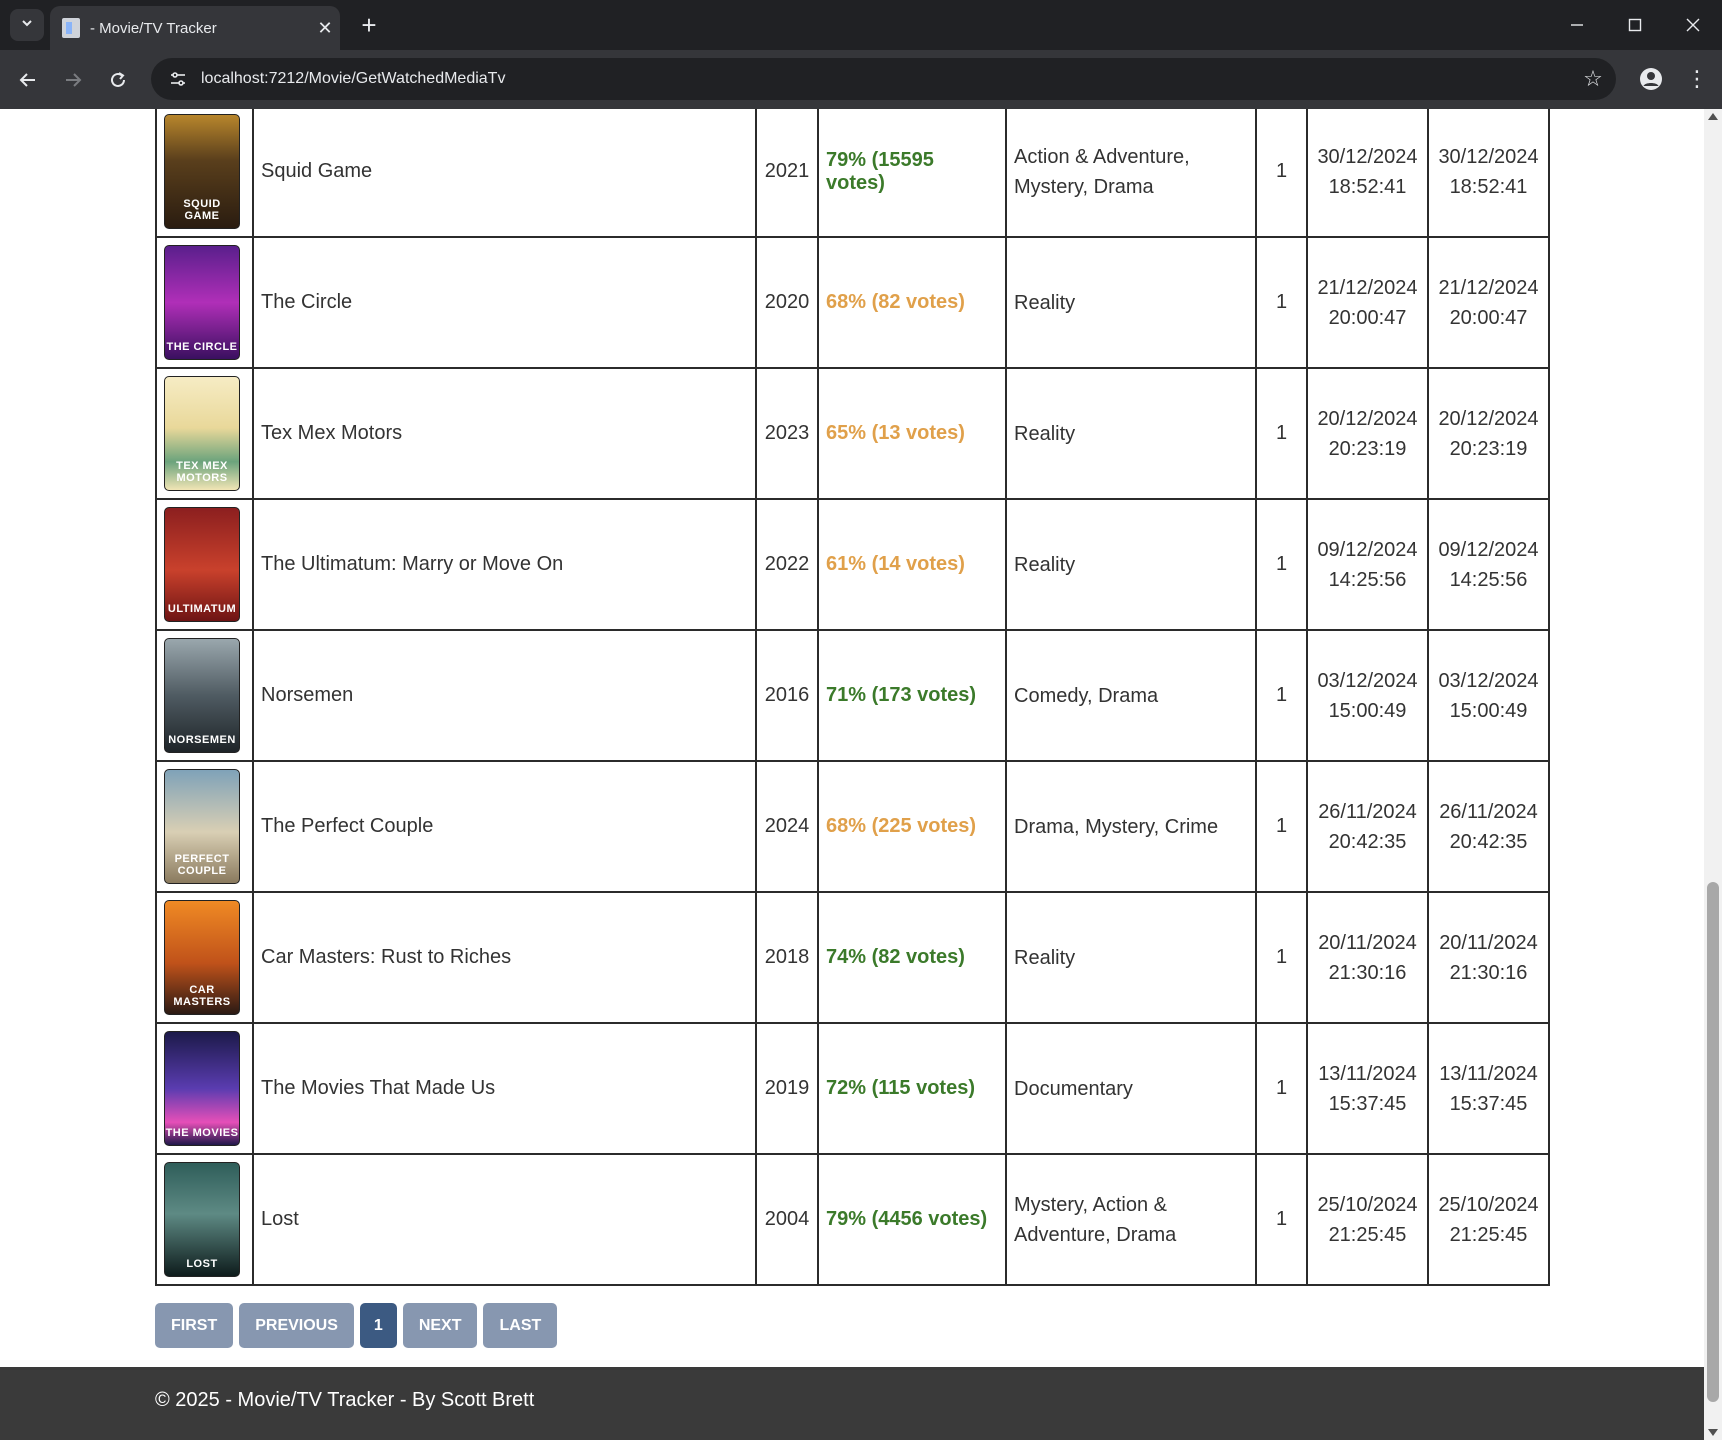 This screenshot has width=1722, height=1440. What do you see at coordinates (202, 564) in the screenshot?
I see `poster-image: ULTIMATUM` at bounding box center [202, 564].